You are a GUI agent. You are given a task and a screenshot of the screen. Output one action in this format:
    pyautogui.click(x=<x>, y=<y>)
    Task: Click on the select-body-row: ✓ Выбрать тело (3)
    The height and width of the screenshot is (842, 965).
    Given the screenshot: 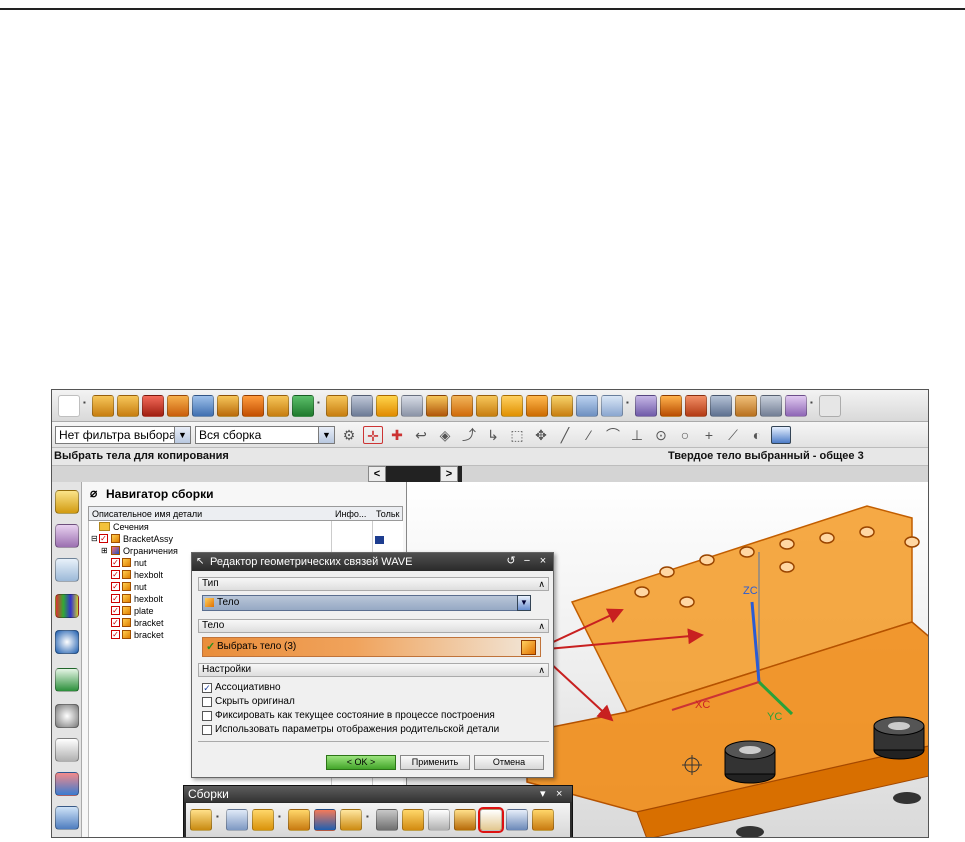 What is the action you would take?
    pyautogui.click(x=371, y=647)
    